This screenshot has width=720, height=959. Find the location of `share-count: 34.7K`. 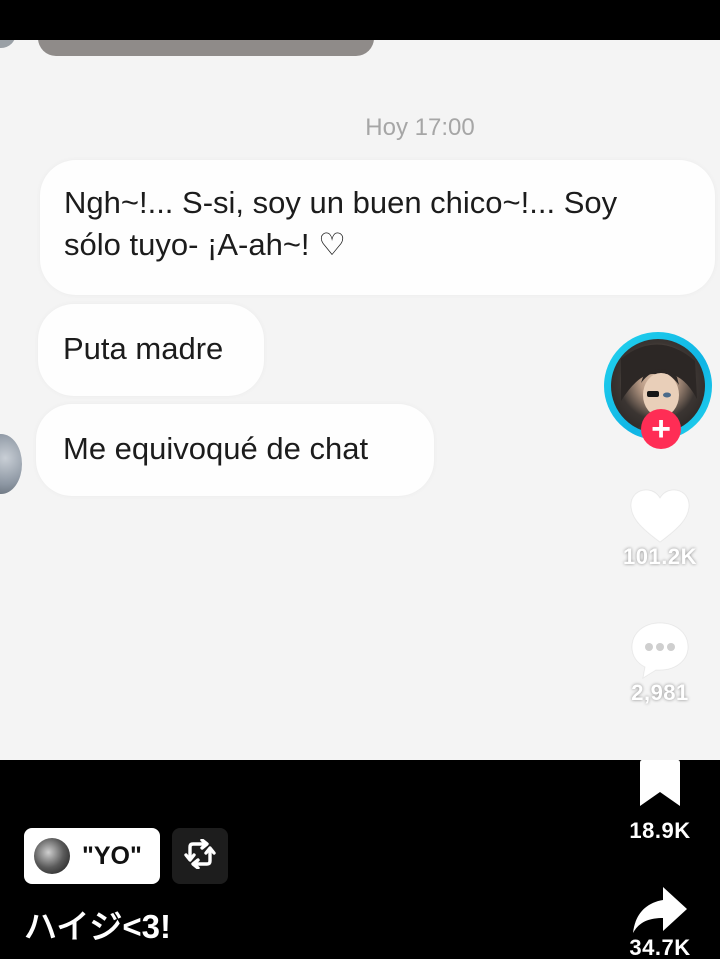

share-count: 34.7K is located at coordinates (660, 947).